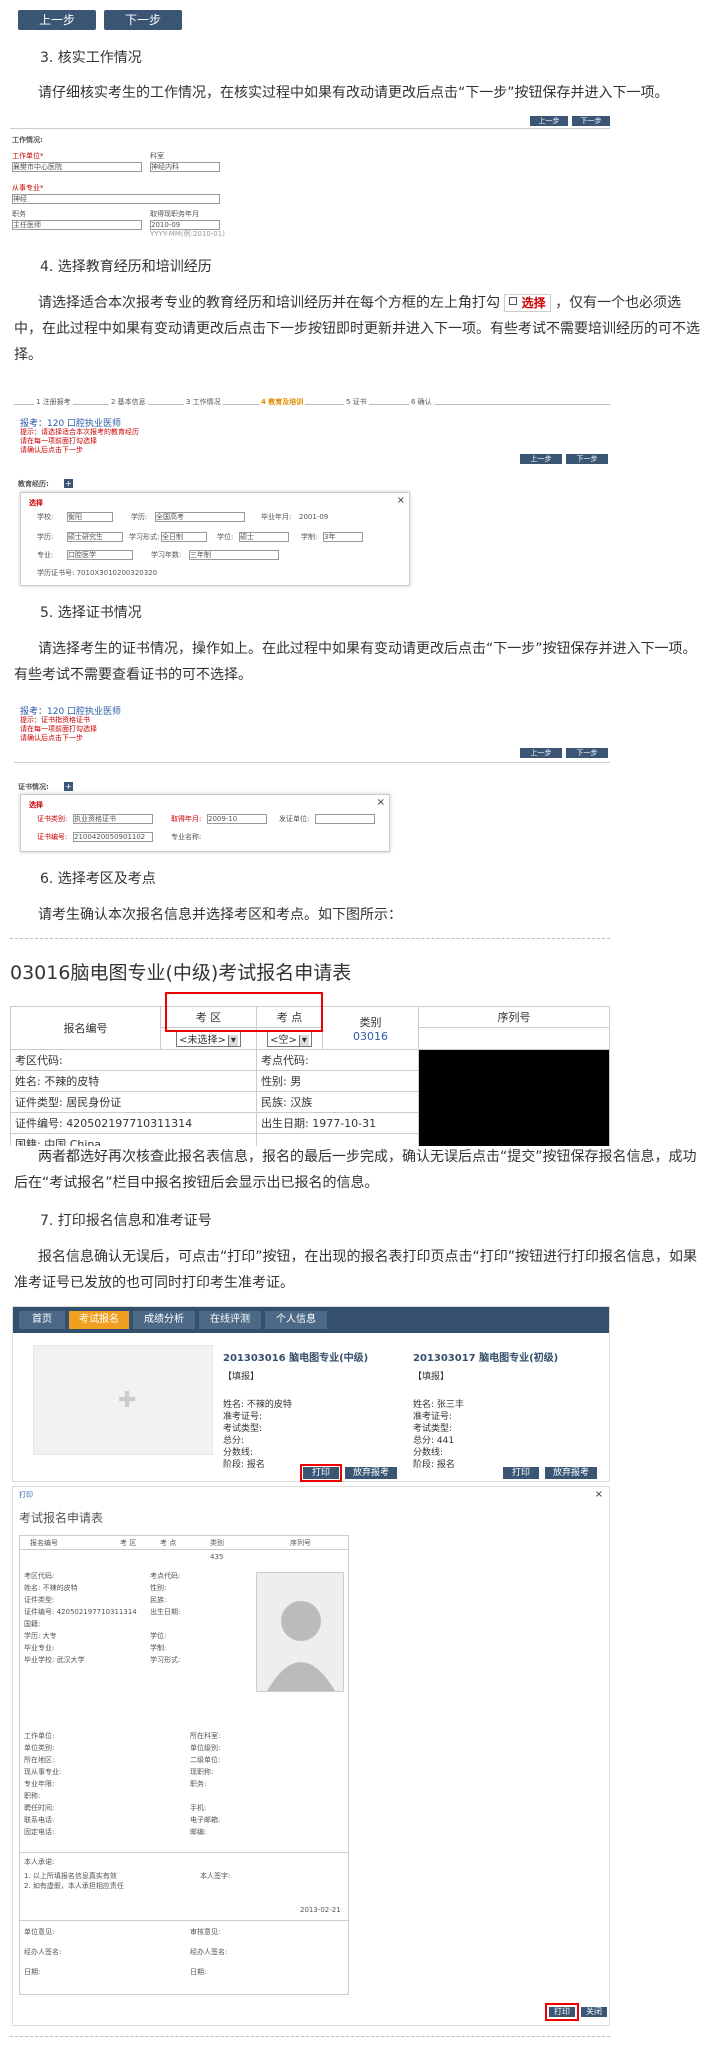 This screenshot has height=2046, width=710. What do you see at coordinates (205, 1736) in the screenshot?
I see `print-right-7: 所在科室:` at bounding box center [205, 1736].